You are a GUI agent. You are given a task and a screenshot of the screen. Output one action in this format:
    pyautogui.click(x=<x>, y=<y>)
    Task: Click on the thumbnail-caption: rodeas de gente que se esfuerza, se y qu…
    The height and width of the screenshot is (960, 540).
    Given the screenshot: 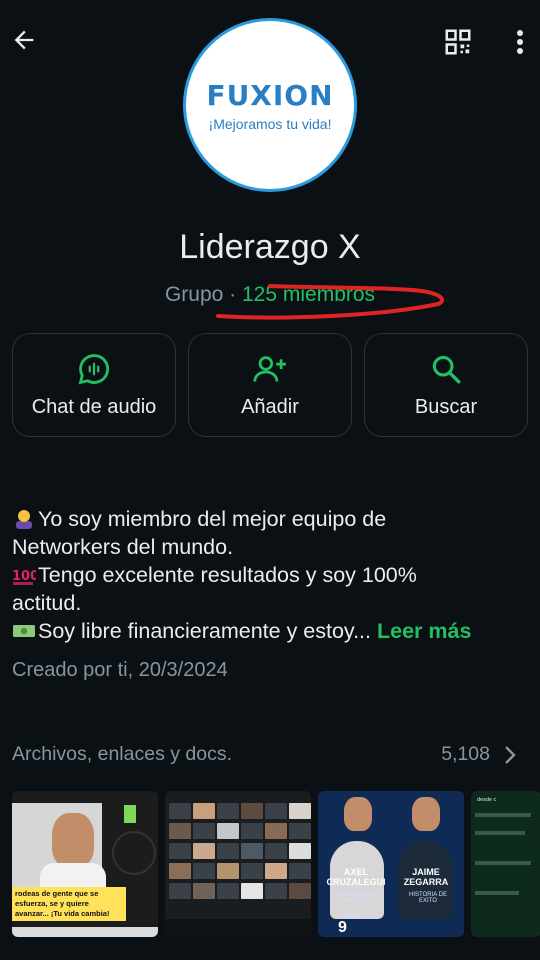 What is the action you would take?
    pyautogui.click(x=69, y=904)
    